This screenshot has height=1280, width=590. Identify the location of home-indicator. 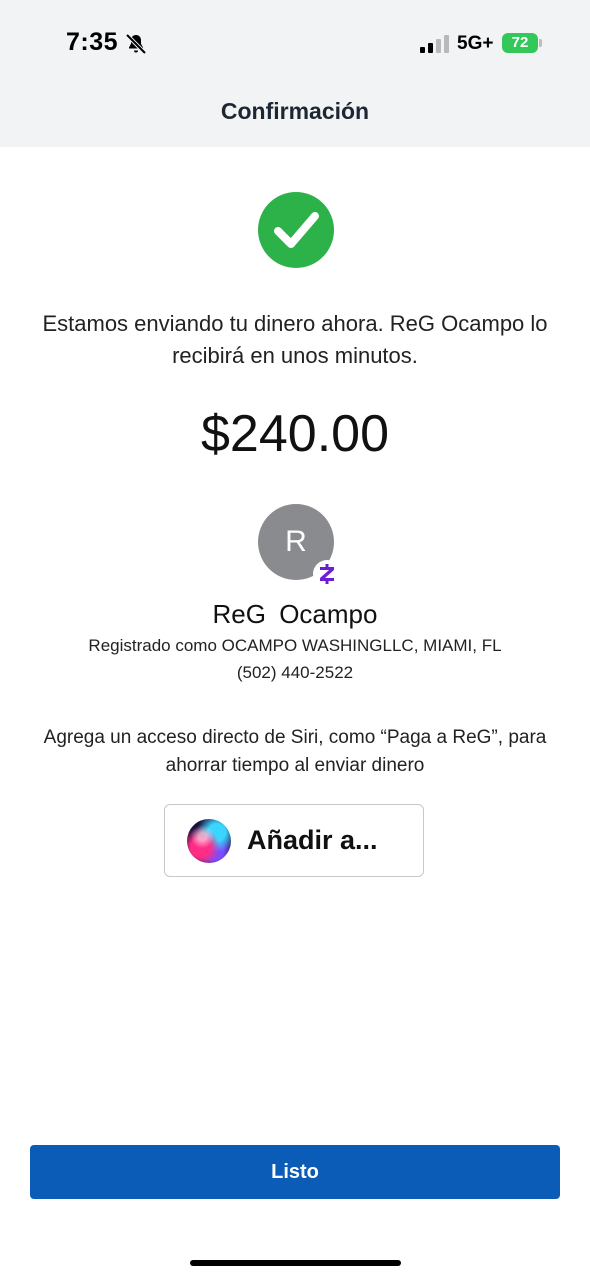
(295, 1263).